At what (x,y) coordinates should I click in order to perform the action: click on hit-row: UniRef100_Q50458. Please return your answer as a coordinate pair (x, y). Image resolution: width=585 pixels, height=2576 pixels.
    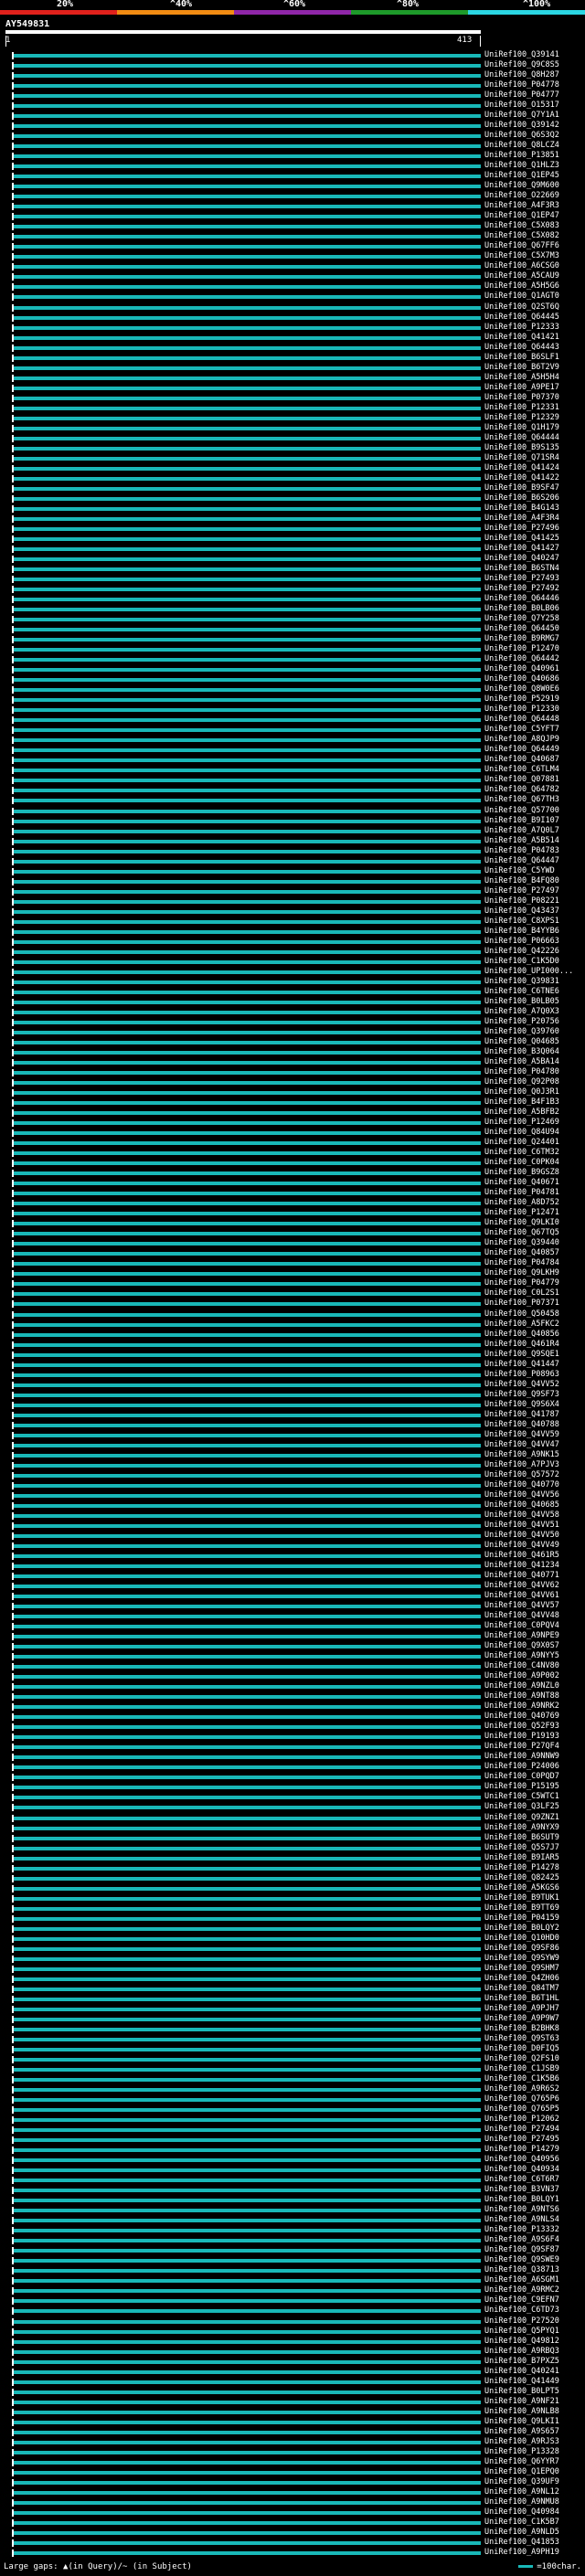
    Looking at the image, I should click on (293, 1314).